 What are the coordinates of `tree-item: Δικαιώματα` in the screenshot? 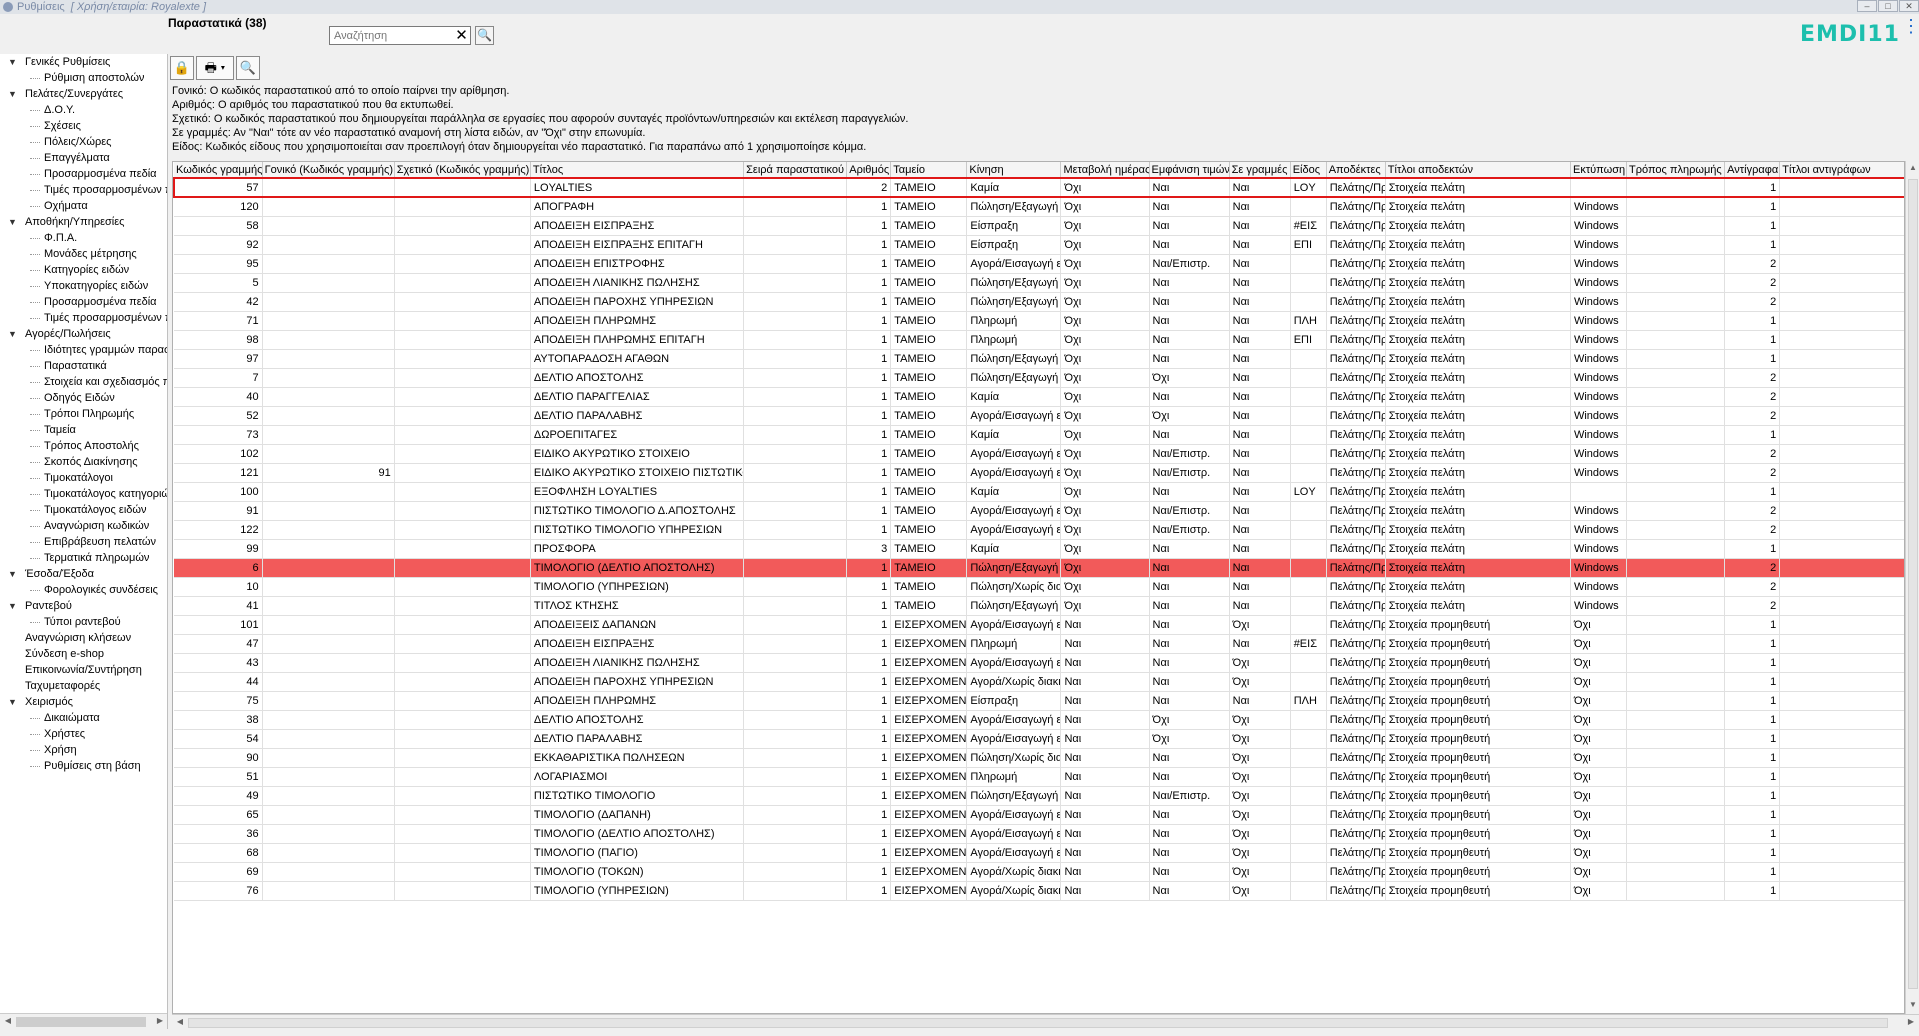 It's located at (83, 718).